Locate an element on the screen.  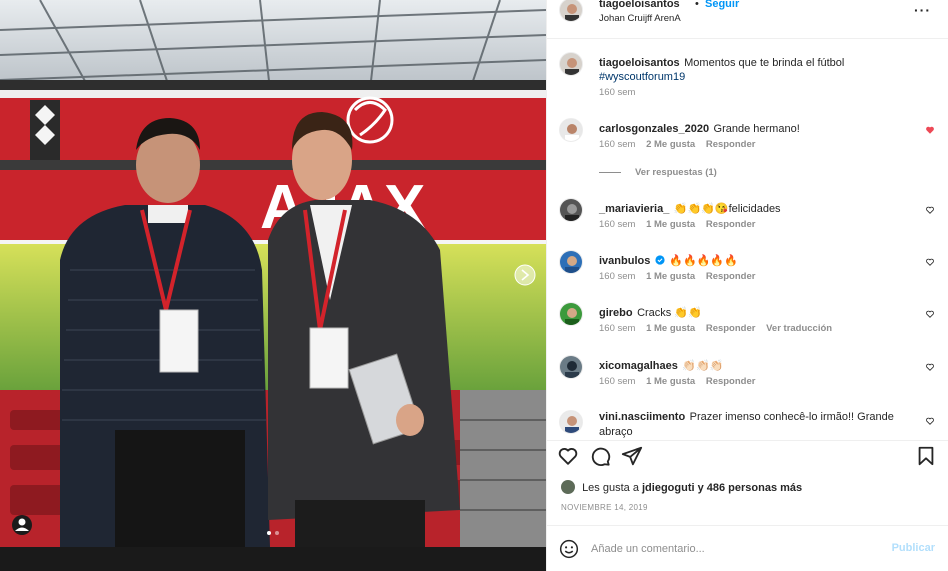
author-username: tiagoeloisantos is located at coordinates (639, 5).